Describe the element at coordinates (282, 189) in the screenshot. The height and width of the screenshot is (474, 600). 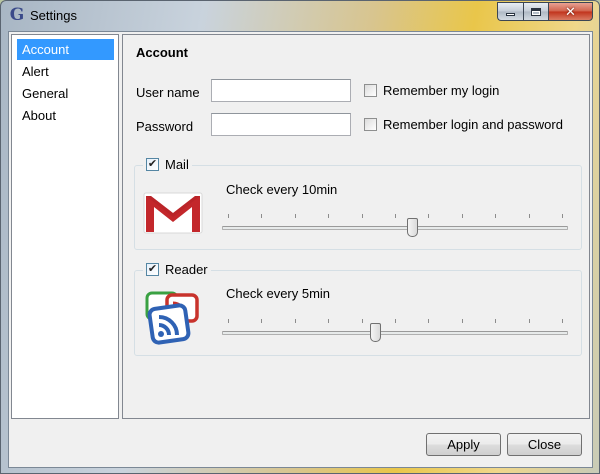
I see `mail-interval-text: Check every 10min` at that location.